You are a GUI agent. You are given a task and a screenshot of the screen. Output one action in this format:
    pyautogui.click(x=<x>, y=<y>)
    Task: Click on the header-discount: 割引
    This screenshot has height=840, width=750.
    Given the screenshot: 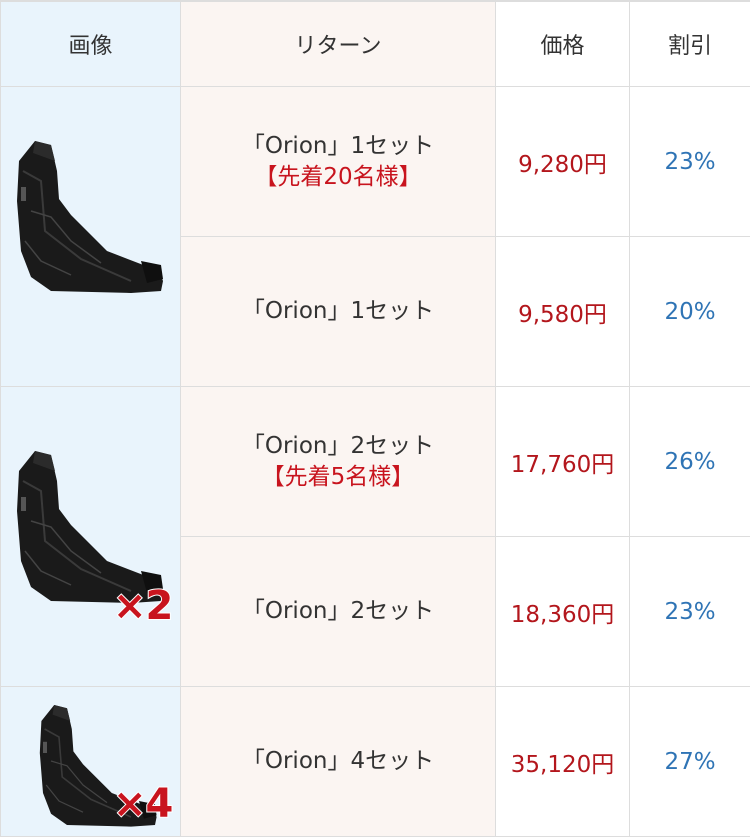 What is the action you would take?
    pyautogui.click(x=689, y=43)
    